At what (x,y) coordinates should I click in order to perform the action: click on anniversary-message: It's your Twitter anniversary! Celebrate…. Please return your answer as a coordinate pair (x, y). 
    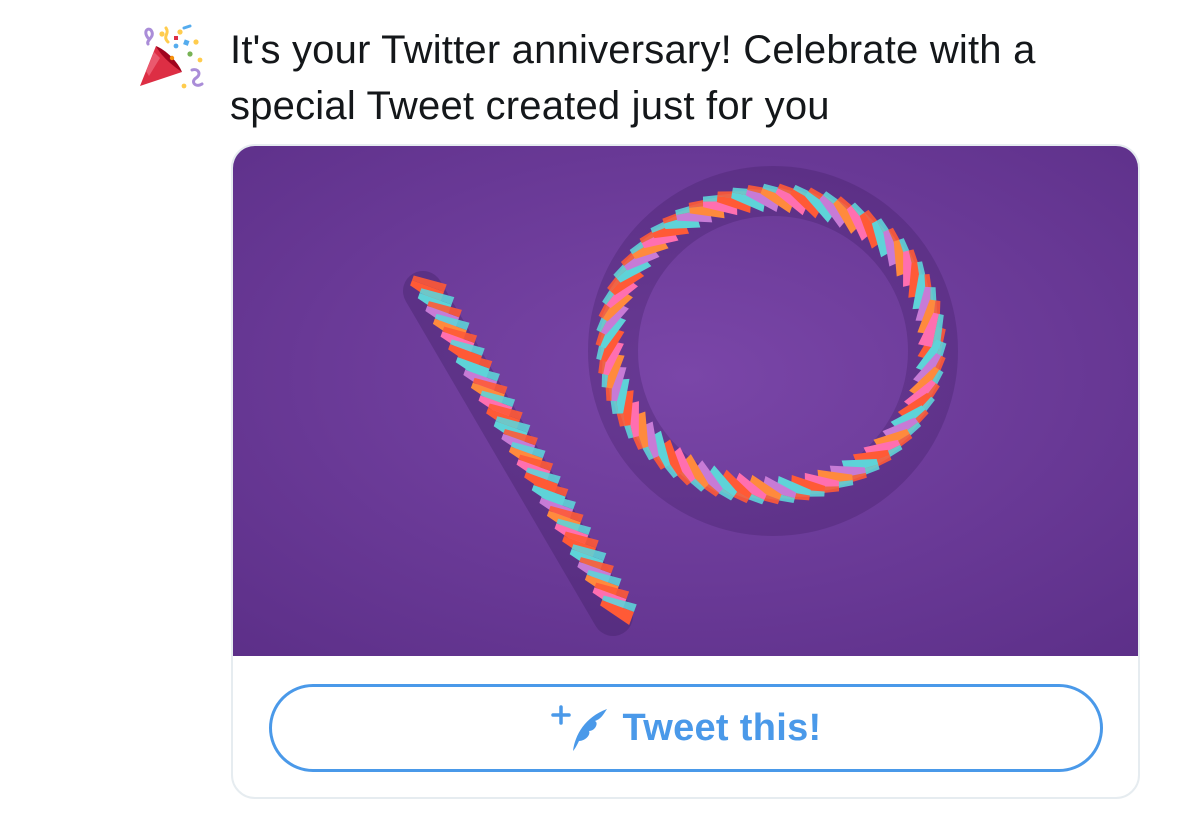
    Looking at the image, I should click on (633, 78).